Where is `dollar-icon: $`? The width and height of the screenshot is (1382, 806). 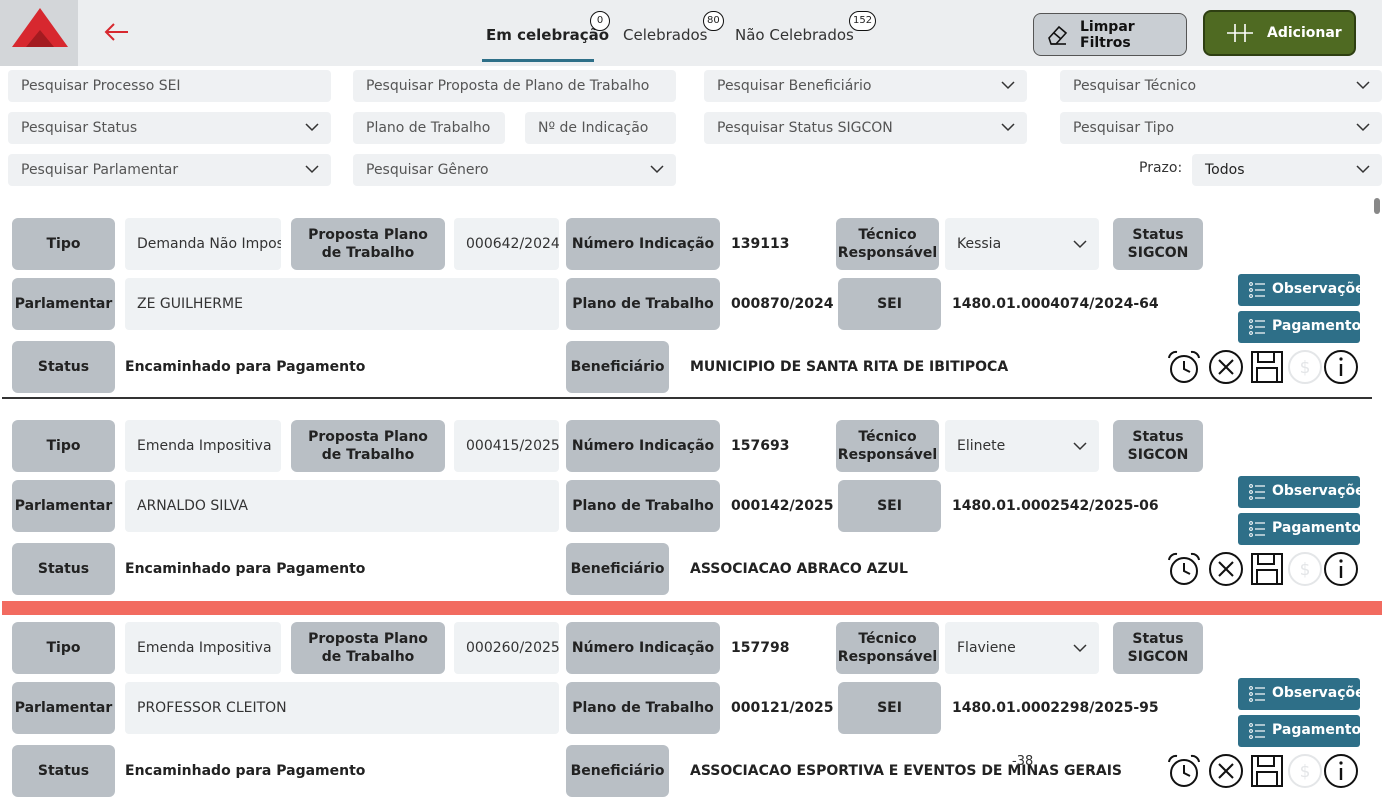 dollar-icon: $ is located at coordinates (1305, 771).